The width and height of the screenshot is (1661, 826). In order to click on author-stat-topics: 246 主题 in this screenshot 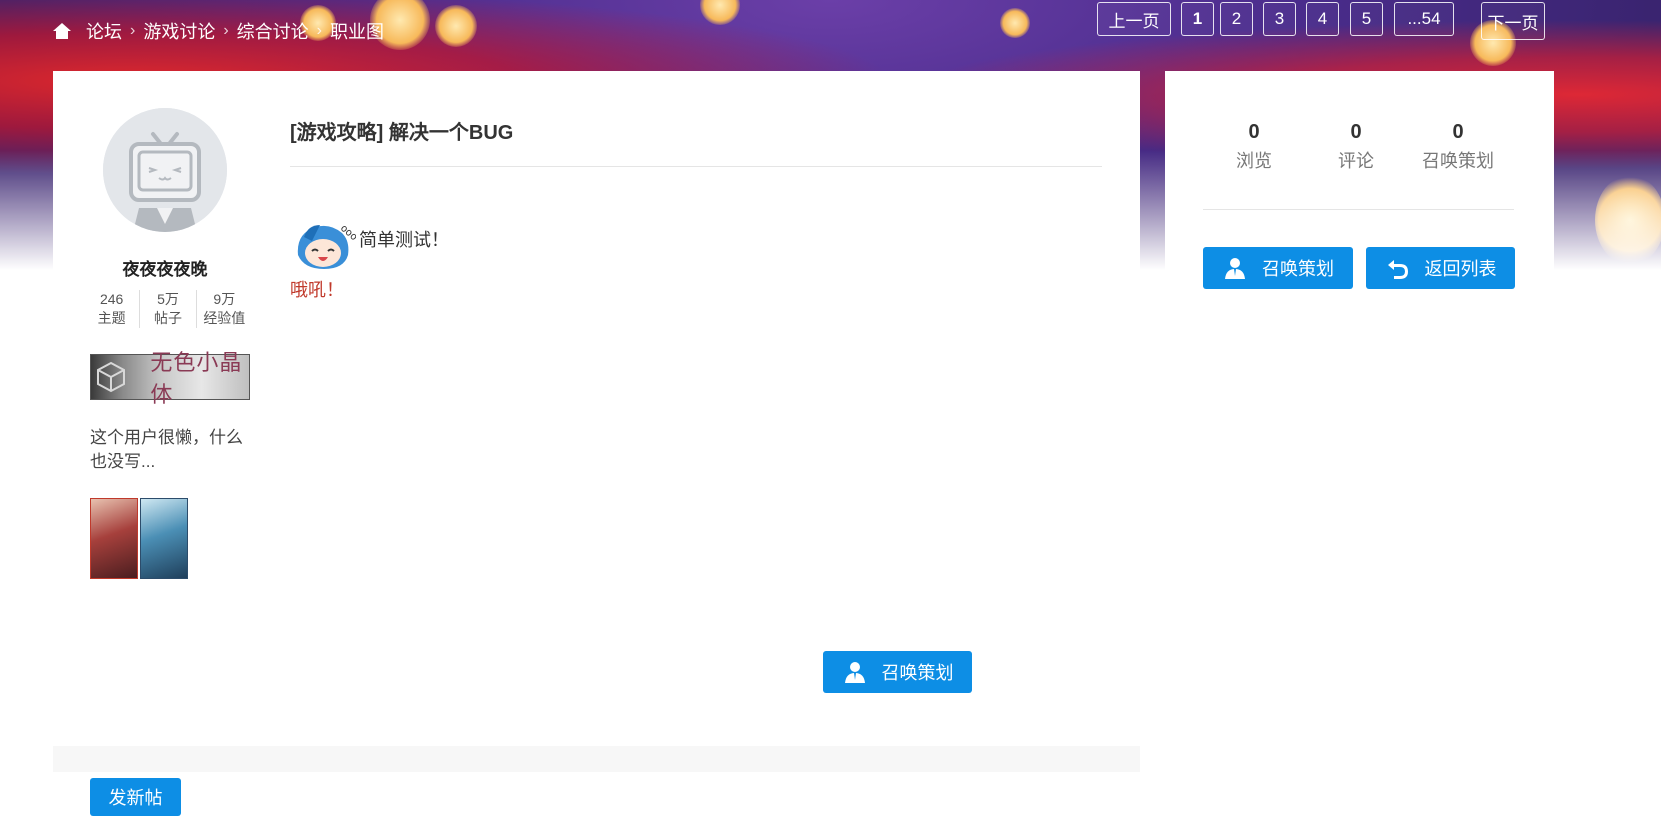, I will do `click(111, 309)`.